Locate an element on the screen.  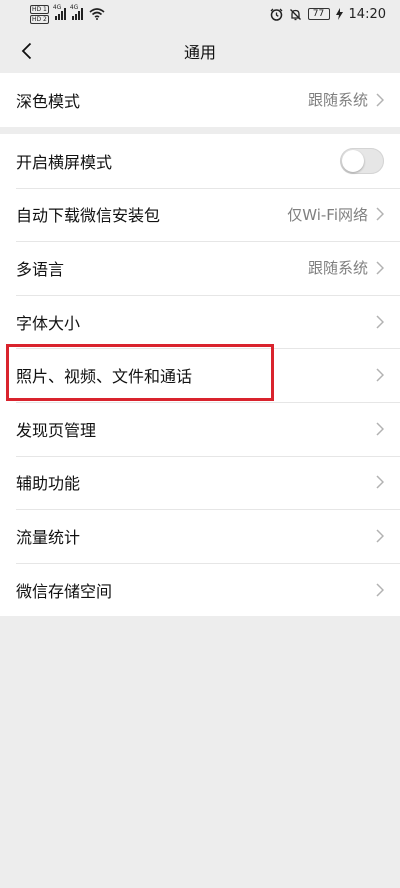
storage-row: 微信存储空间 is located at coordinates (200, 589).